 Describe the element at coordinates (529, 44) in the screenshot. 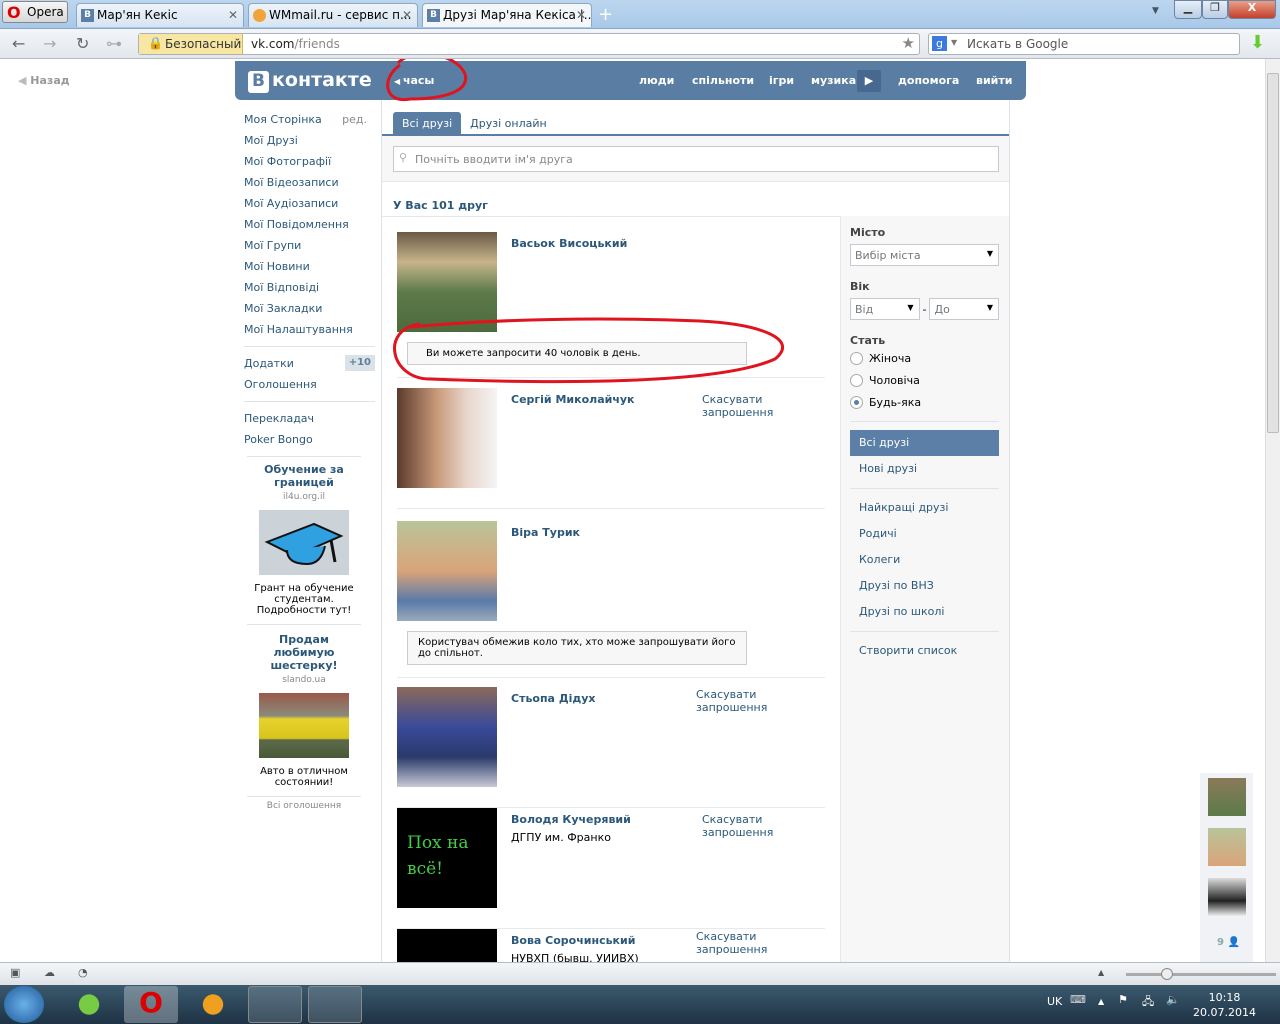

I see `address-field: 🔒 Безопасный vk.com/friends ★` at that location.